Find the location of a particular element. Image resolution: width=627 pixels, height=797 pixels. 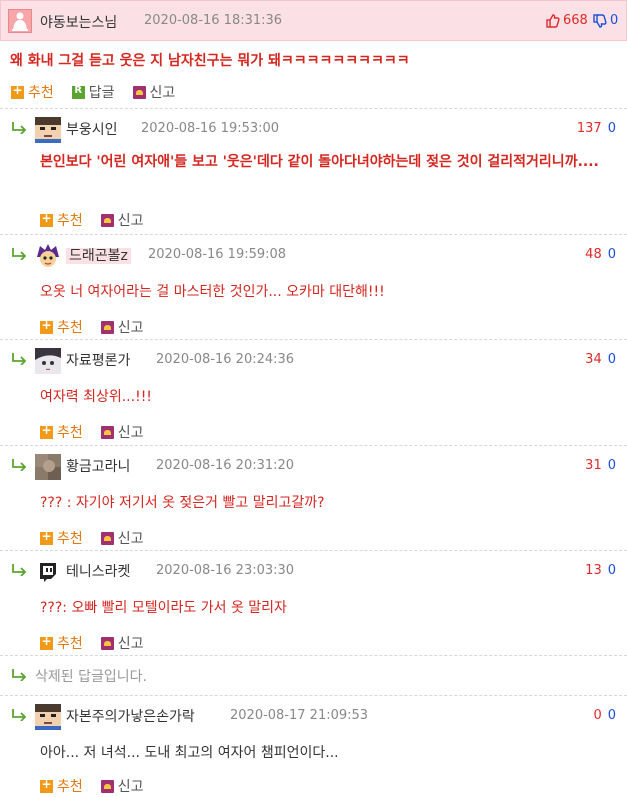

reply-body: 오옷 너 여자어라는 걸 마스터한 것인가... 오카마 대단해!!! is located at coordinates (212, 292).